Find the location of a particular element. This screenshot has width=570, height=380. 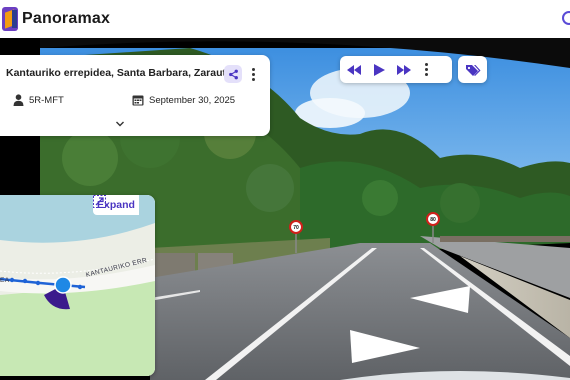

sequence-player is located at coordinates (396, 69).